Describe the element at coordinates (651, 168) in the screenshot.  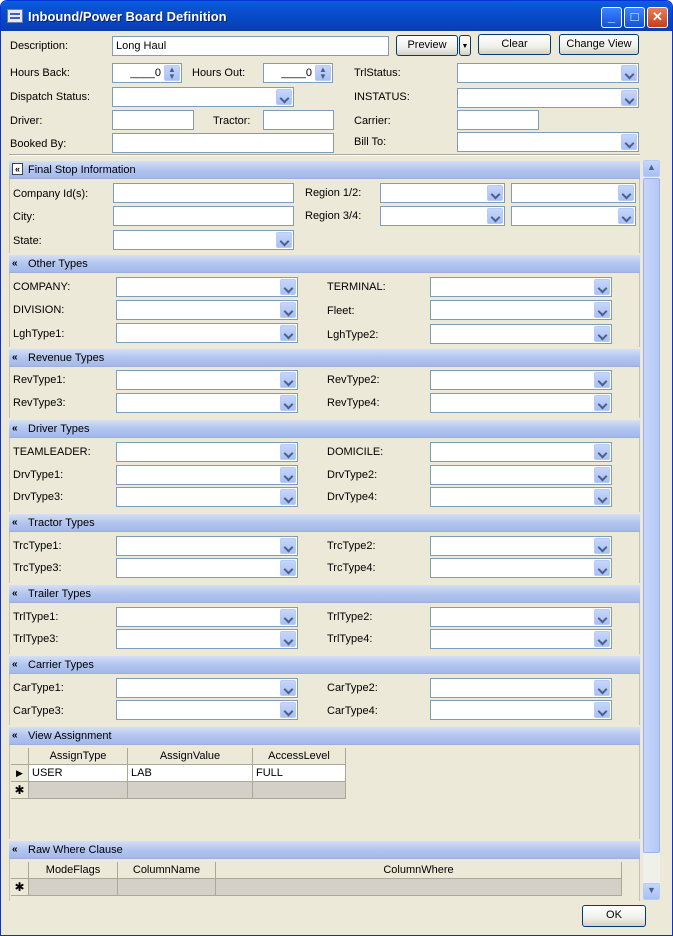
I see `scroll-up-icon: ▲` at that location.